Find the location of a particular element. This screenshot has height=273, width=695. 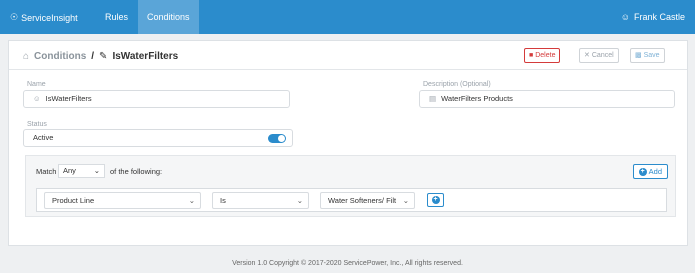

description-value: WaterFilters Products is located at coordinates (477, 98).